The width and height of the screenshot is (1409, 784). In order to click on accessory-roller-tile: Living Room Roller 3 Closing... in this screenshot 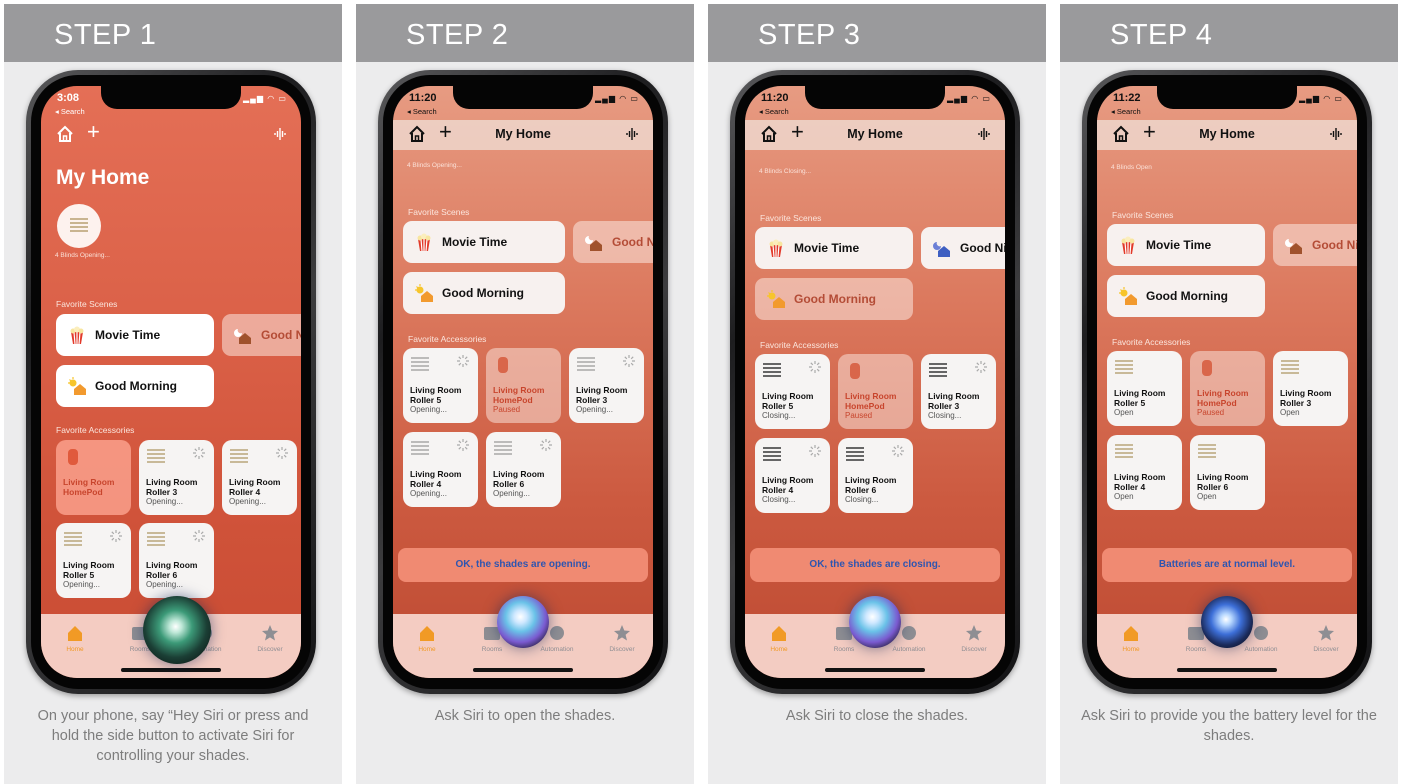, I will do `click(958, 391)`.